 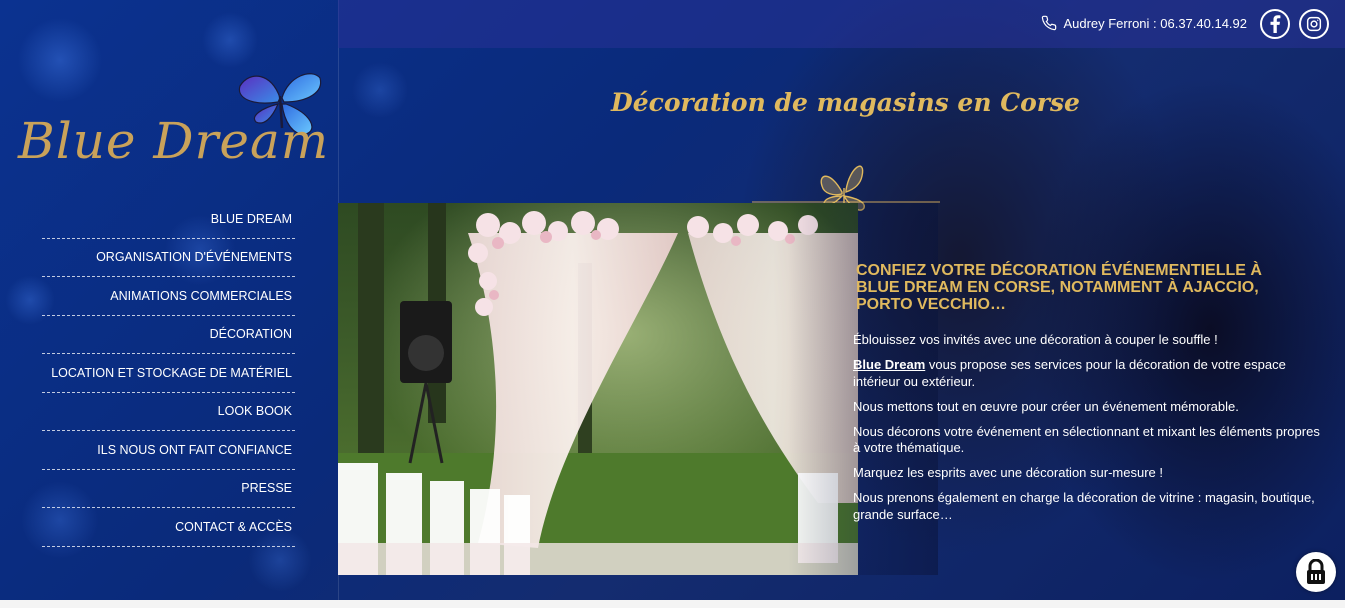 What do you see at coordinates (201, 295) in the screenshot?
I see `nav-item-label: ANIMATIONS COMMERCIALES` at bounding box center [201, 295].